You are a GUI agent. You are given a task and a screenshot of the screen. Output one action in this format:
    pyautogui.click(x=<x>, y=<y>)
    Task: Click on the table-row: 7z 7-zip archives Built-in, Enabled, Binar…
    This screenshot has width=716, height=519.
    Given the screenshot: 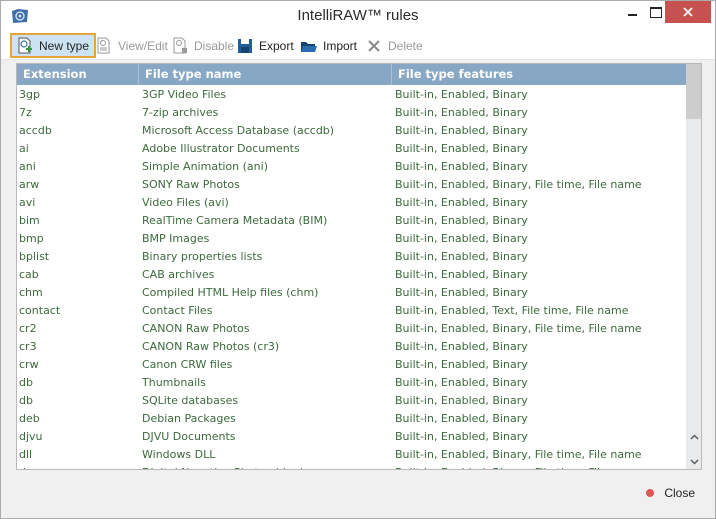 What is the action you would take?
    pyautogui.click(x=351, y=113)
    